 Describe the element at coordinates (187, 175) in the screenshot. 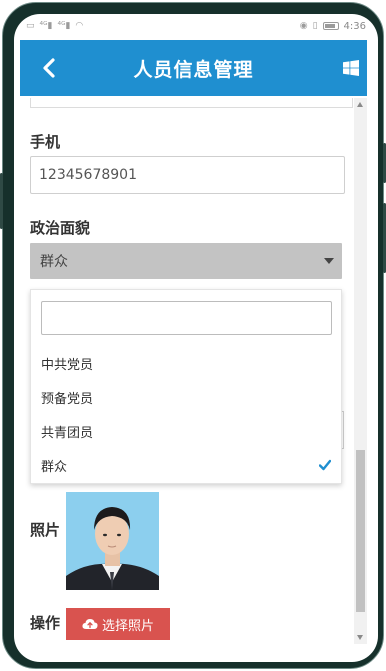

I see `phone-input: 12345678901` at that location.